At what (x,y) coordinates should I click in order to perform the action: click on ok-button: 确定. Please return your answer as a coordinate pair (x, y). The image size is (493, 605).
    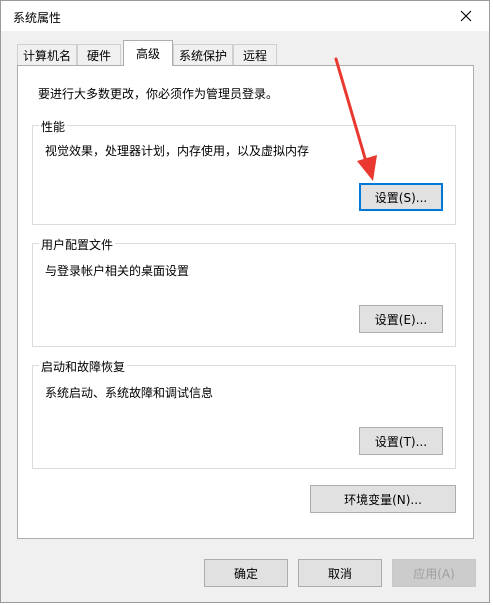
    Looking at the image, I should click on (246, 573).